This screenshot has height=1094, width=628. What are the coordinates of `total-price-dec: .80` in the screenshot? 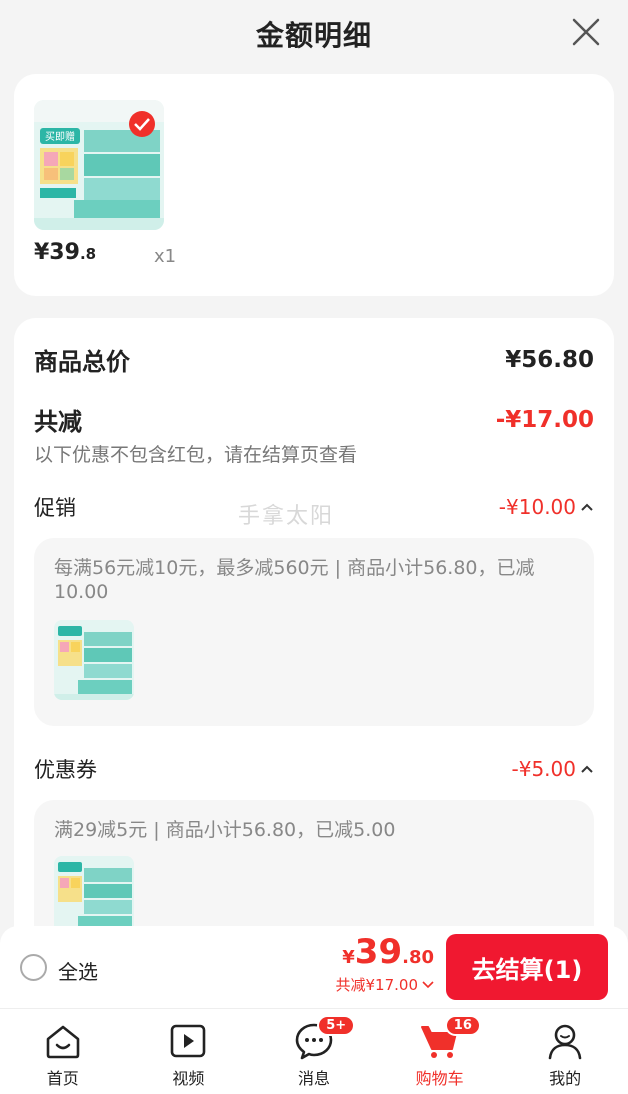 It's located at (418, 957).